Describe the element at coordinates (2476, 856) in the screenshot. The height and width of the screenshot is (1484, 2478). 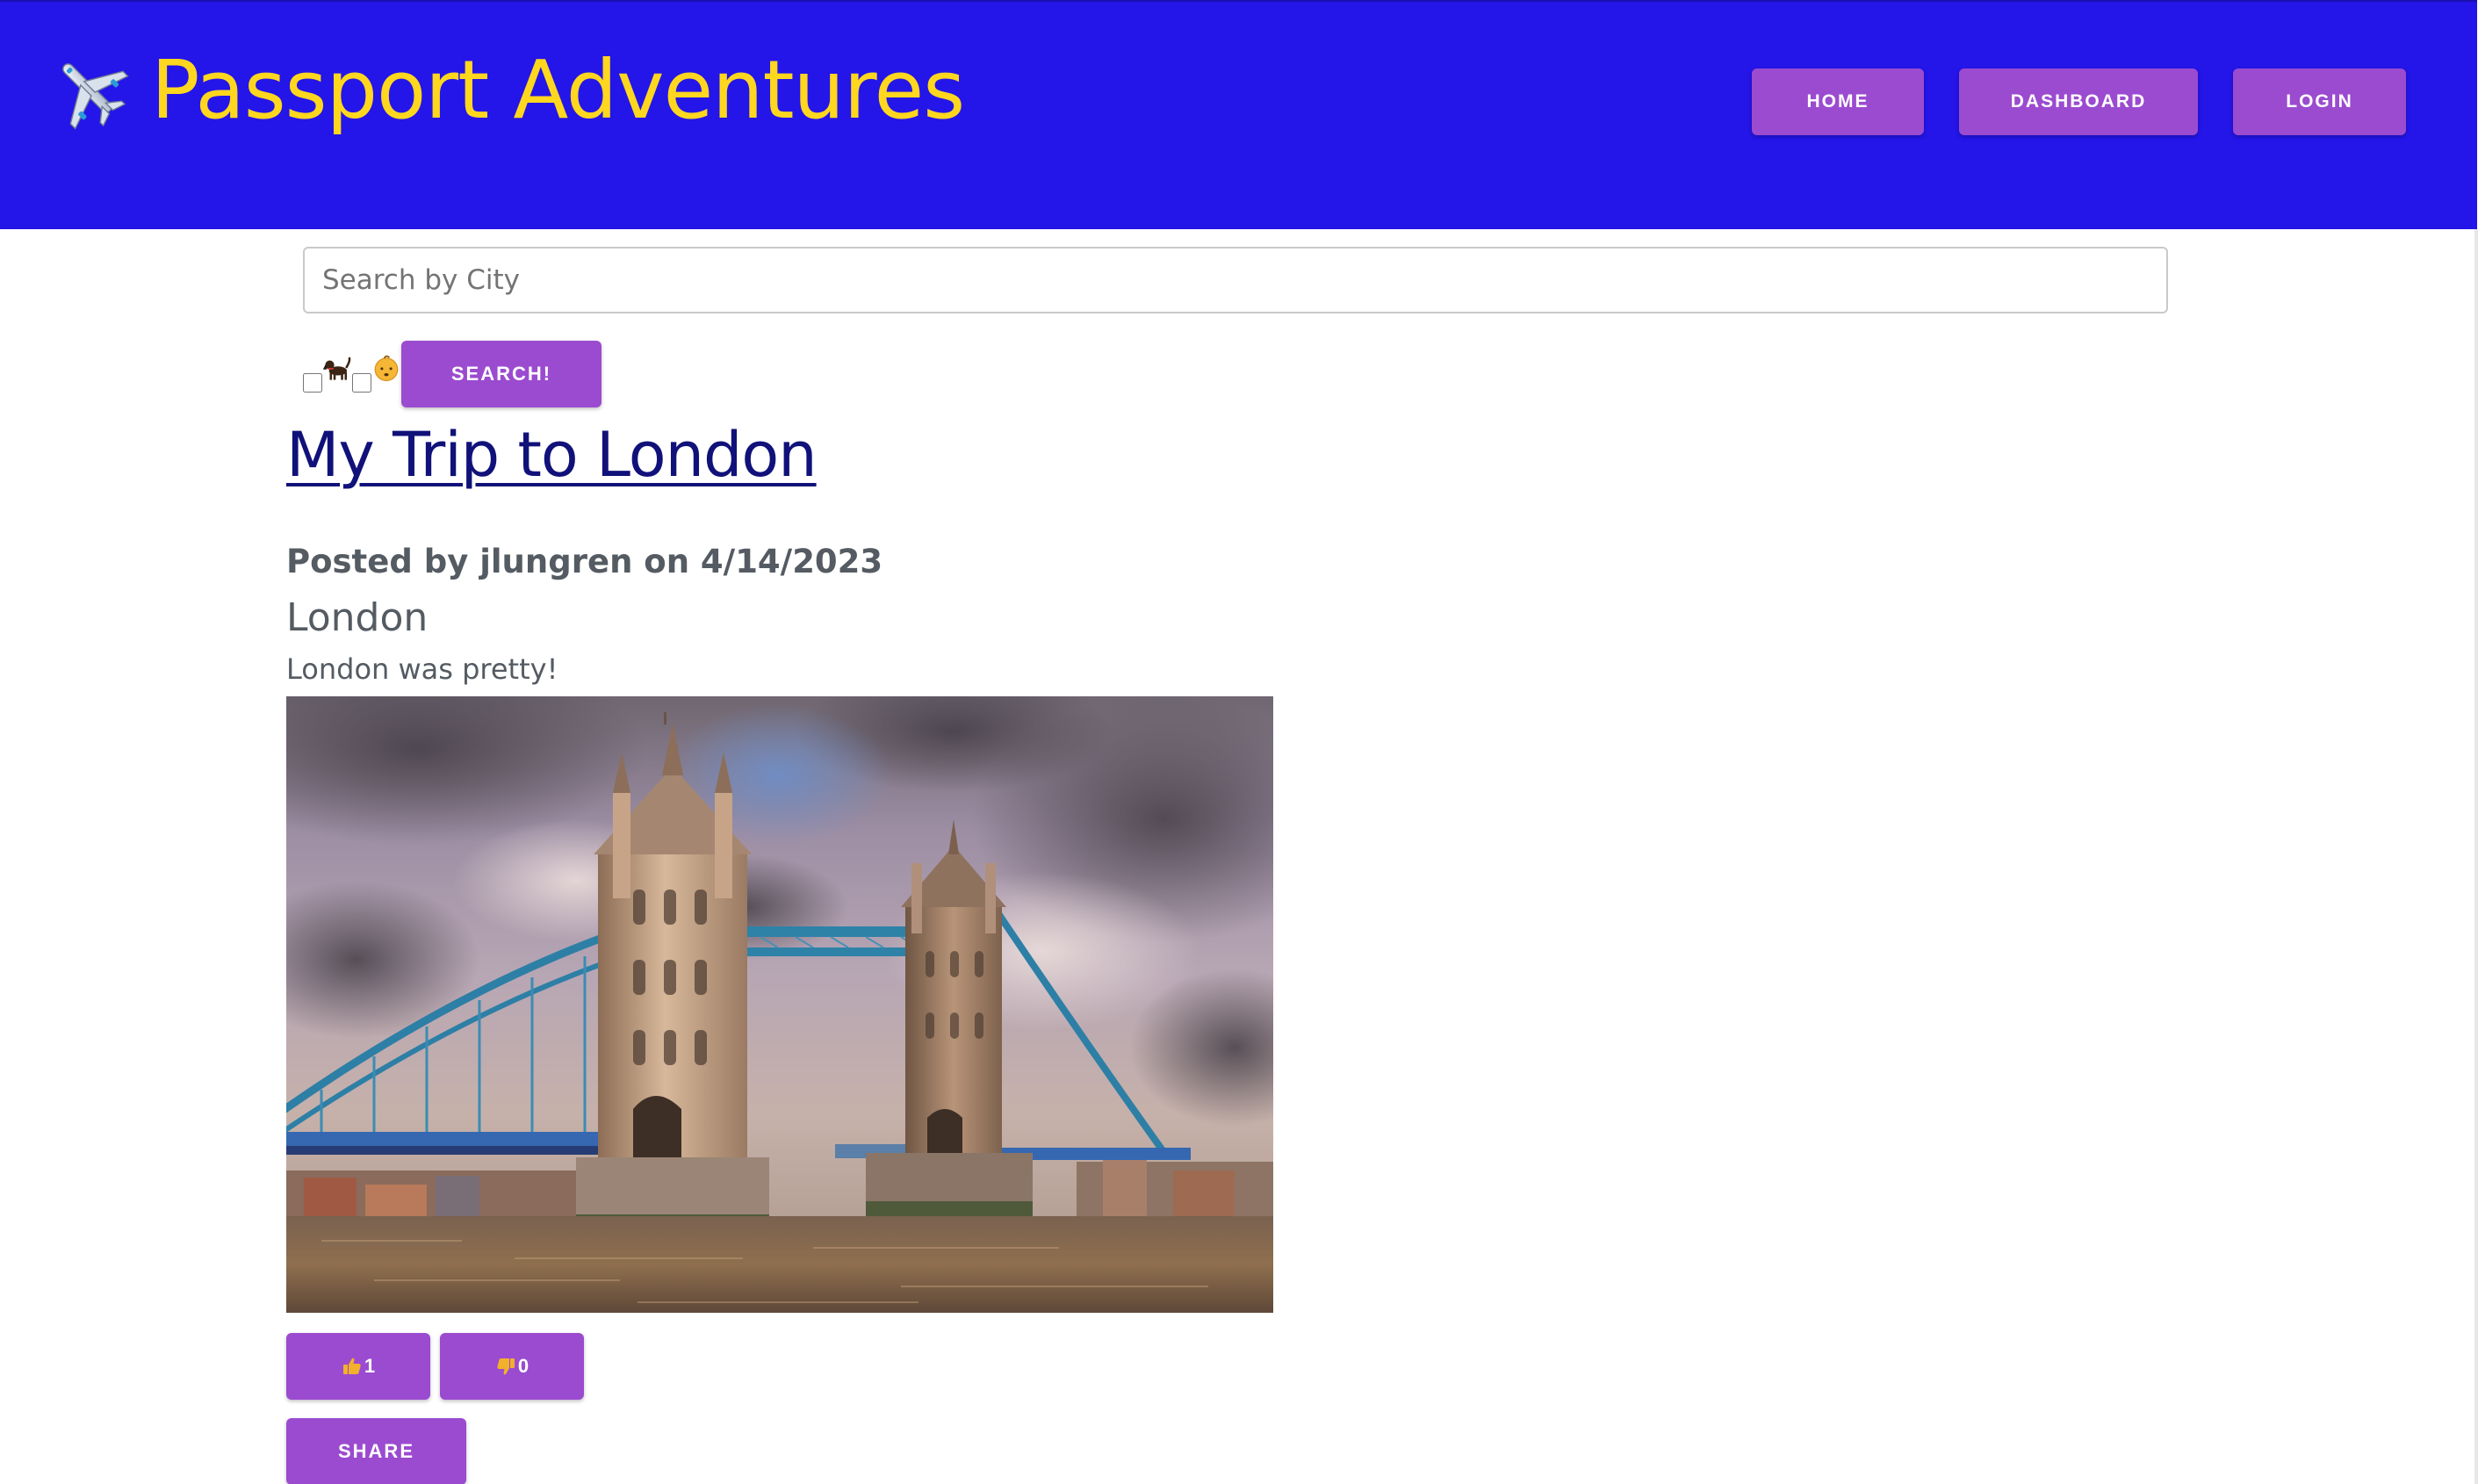
I see `page-scrollbar` at that location.